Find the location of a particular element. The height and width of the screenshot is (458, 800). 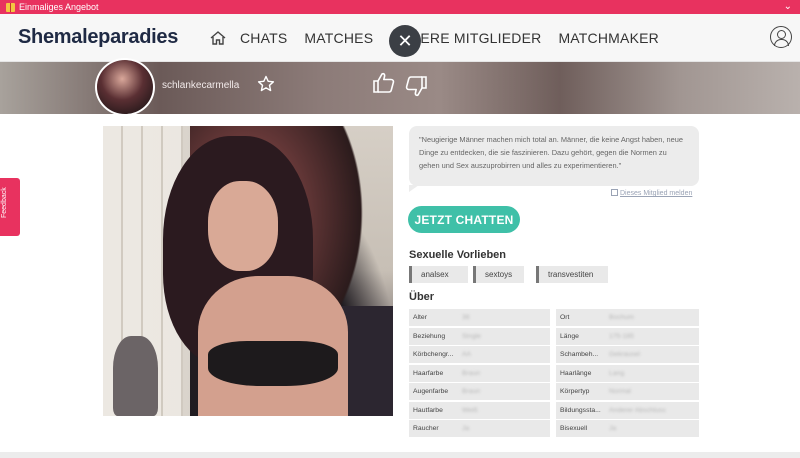

about-cell: Ort Bochum is located at coordinates (627, 317).